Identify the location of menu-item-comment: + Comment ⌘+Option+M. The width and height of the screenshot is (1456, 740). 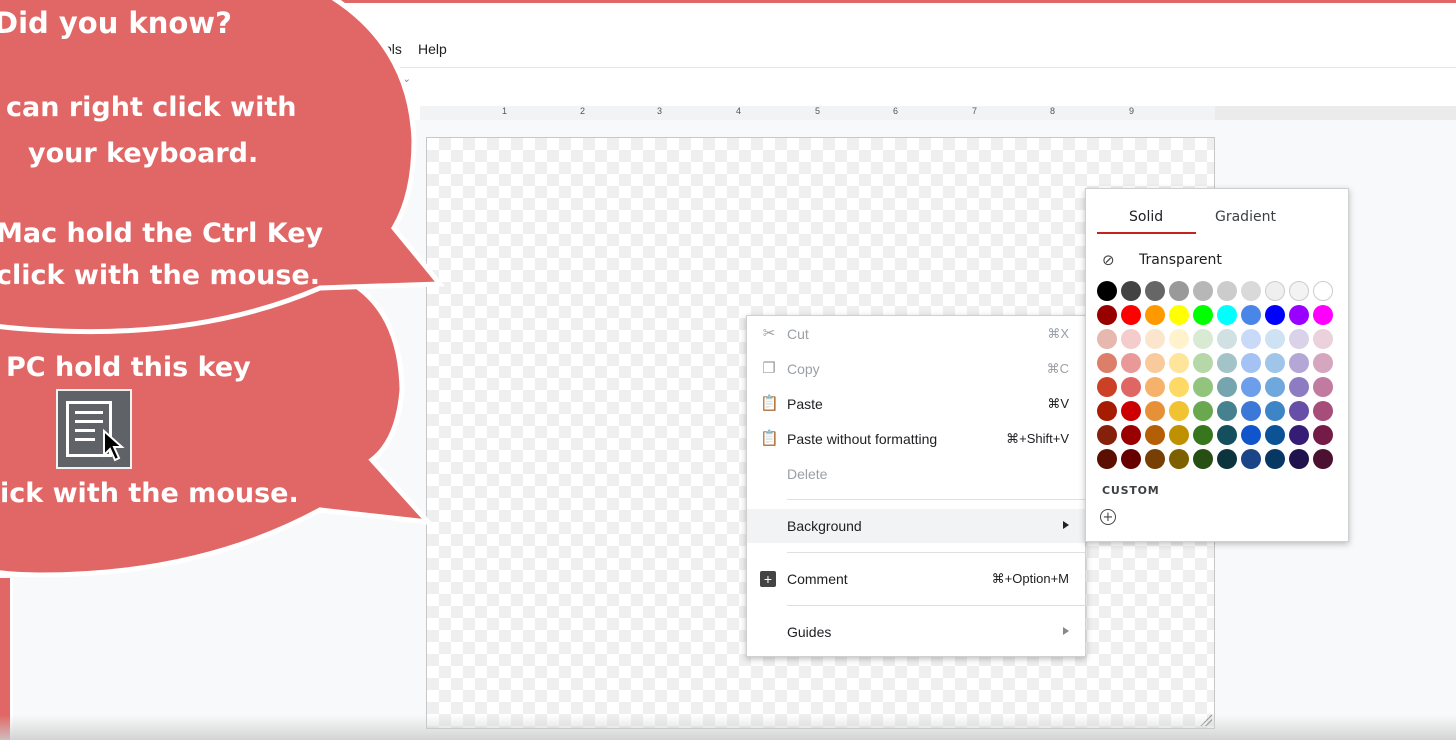
(916, 579).